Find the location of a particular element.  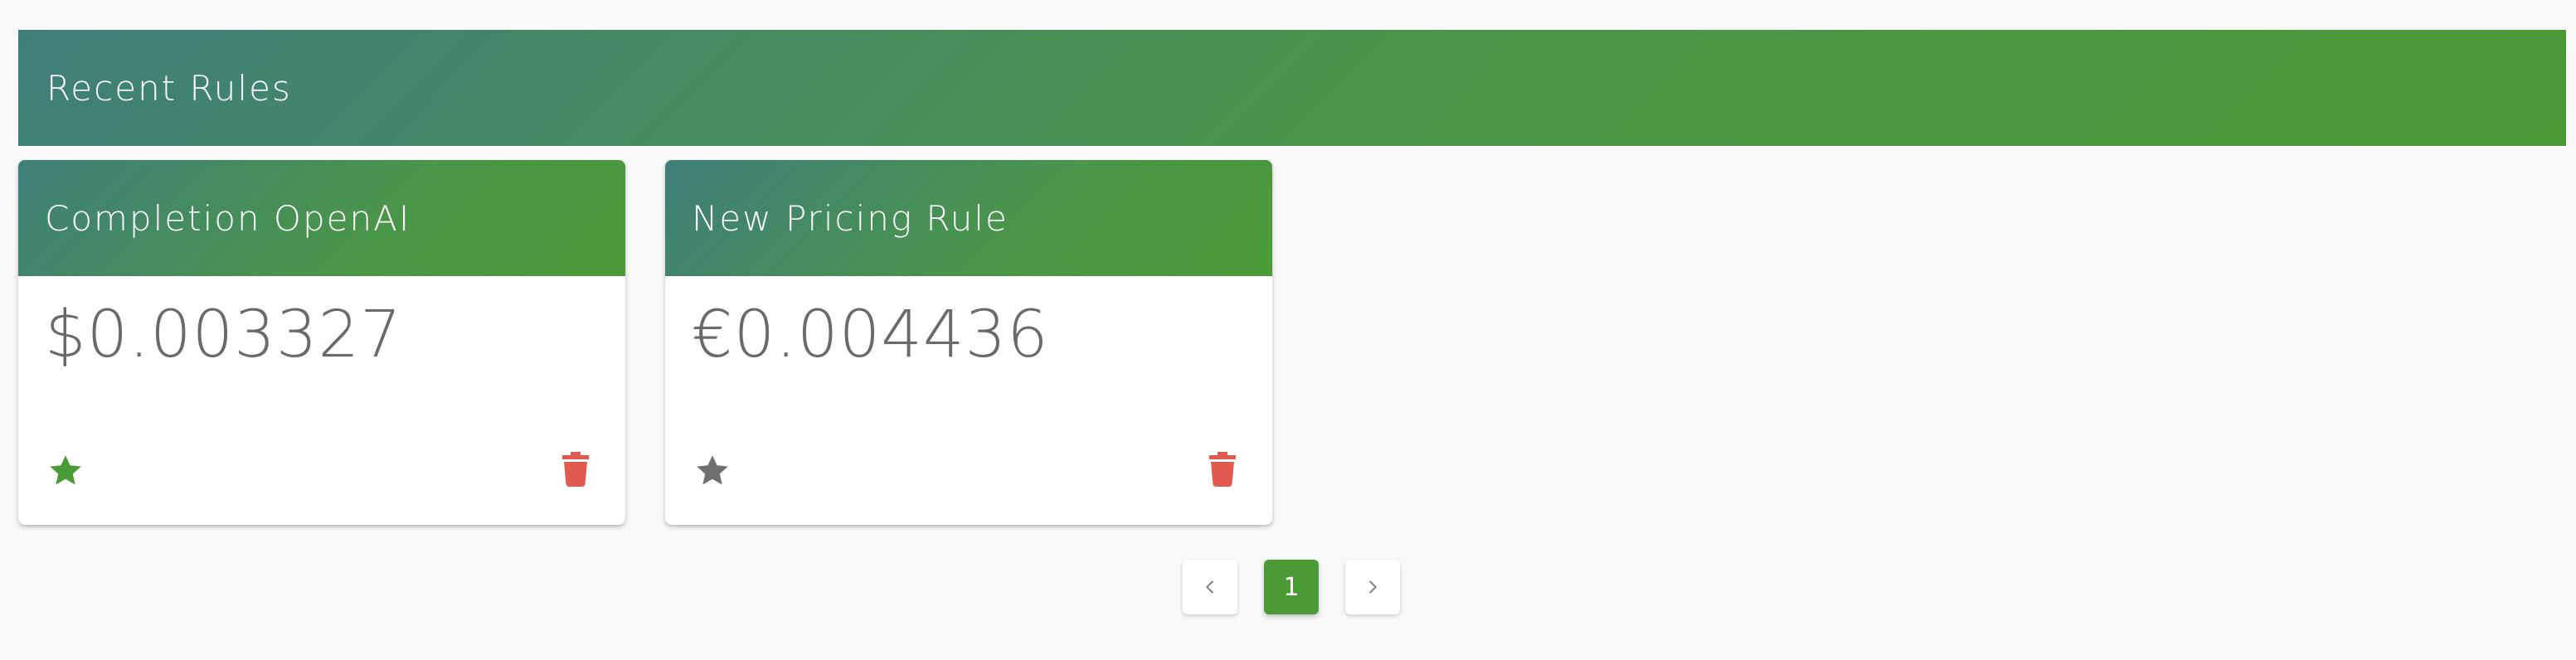

rule-card: Completion OpenAI $0.003327 is located at coordinates (322, 342).